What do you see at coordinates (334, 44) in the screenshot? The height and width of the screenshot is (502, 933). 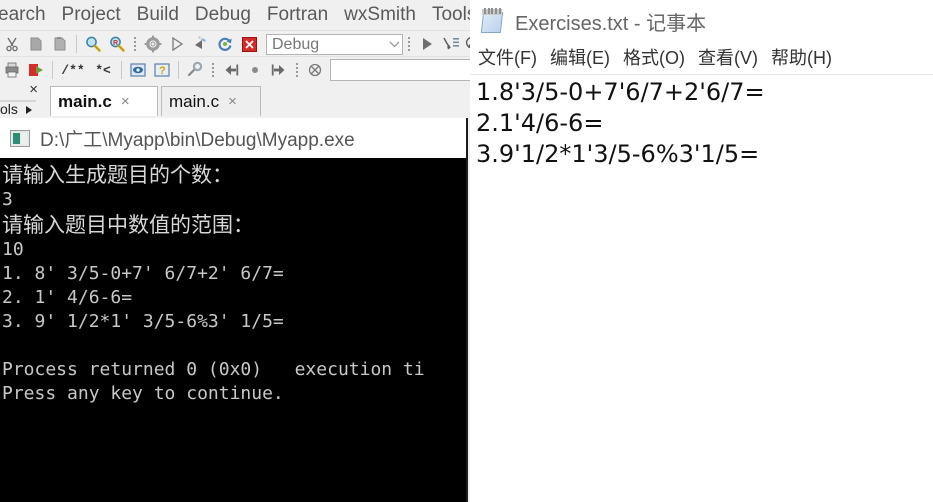 I see `build-target-combo: Debug` at bounding box center [334, 44].